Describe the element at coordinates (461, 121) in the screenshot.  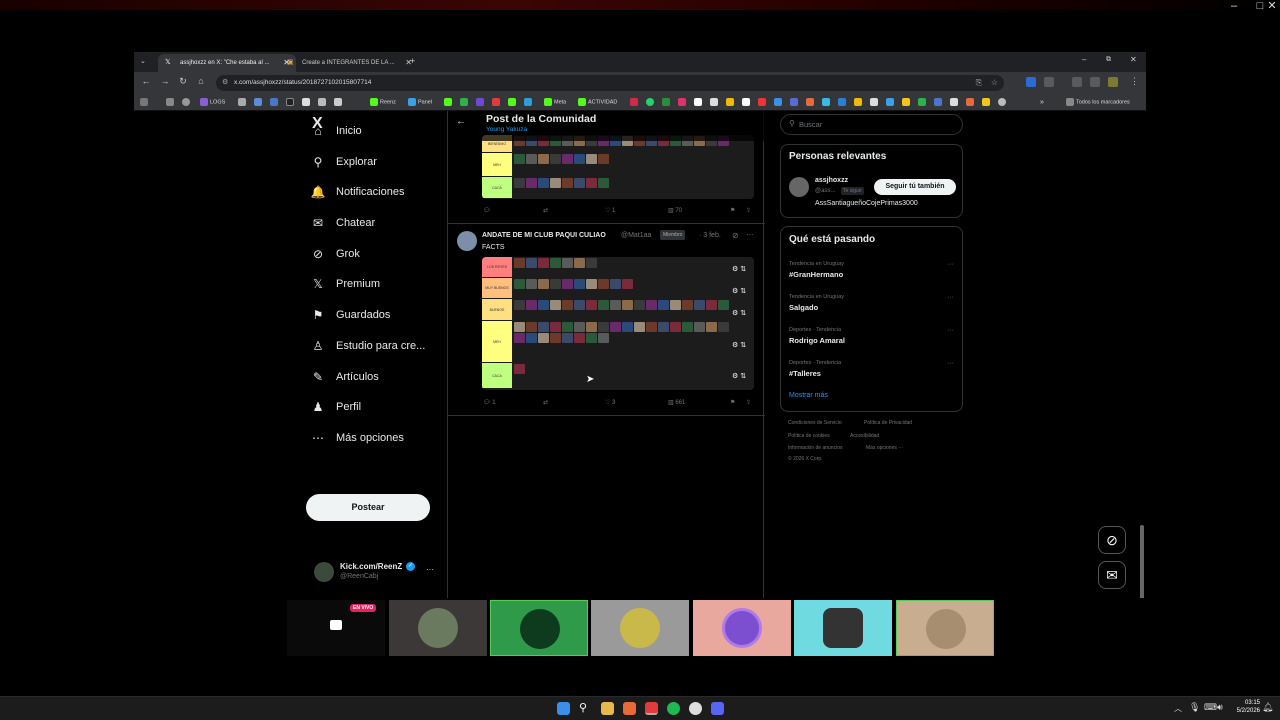
I see `back-arrow-icon: ←` at that location.